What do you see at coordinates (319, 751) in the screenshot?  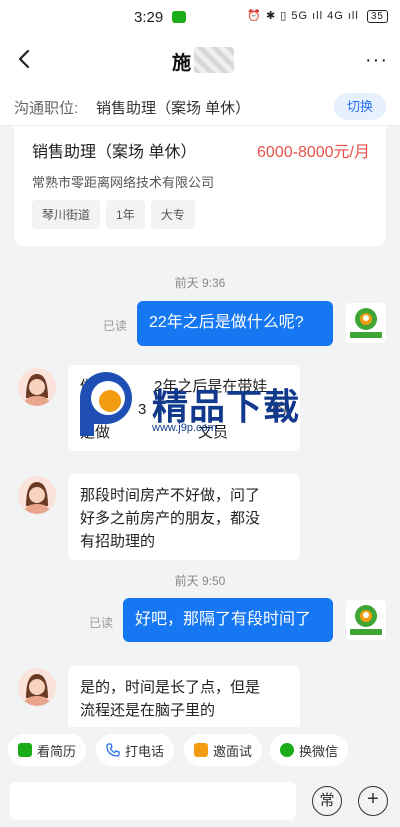 I see `exchange-wechat-label: 换微信` at bounding box center [319, 751].